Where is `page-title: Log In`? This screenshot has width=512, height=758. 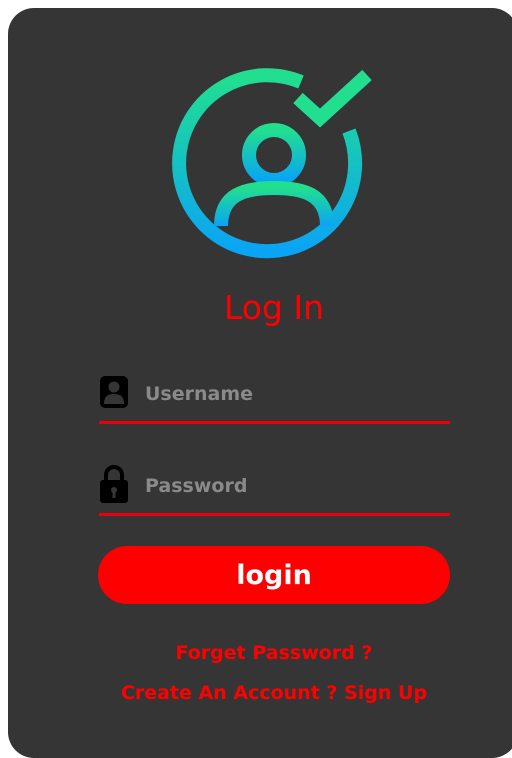 page-title: Log In is located at coordinates (274, 307).